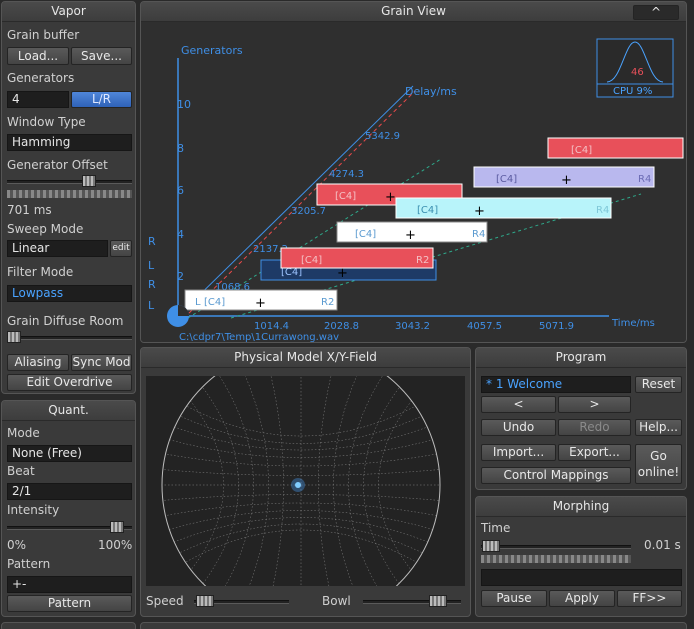 Image resolution: width=694 pixels, height=629 pixels. I want to click on prev-program-button: <, so click(518, 404).